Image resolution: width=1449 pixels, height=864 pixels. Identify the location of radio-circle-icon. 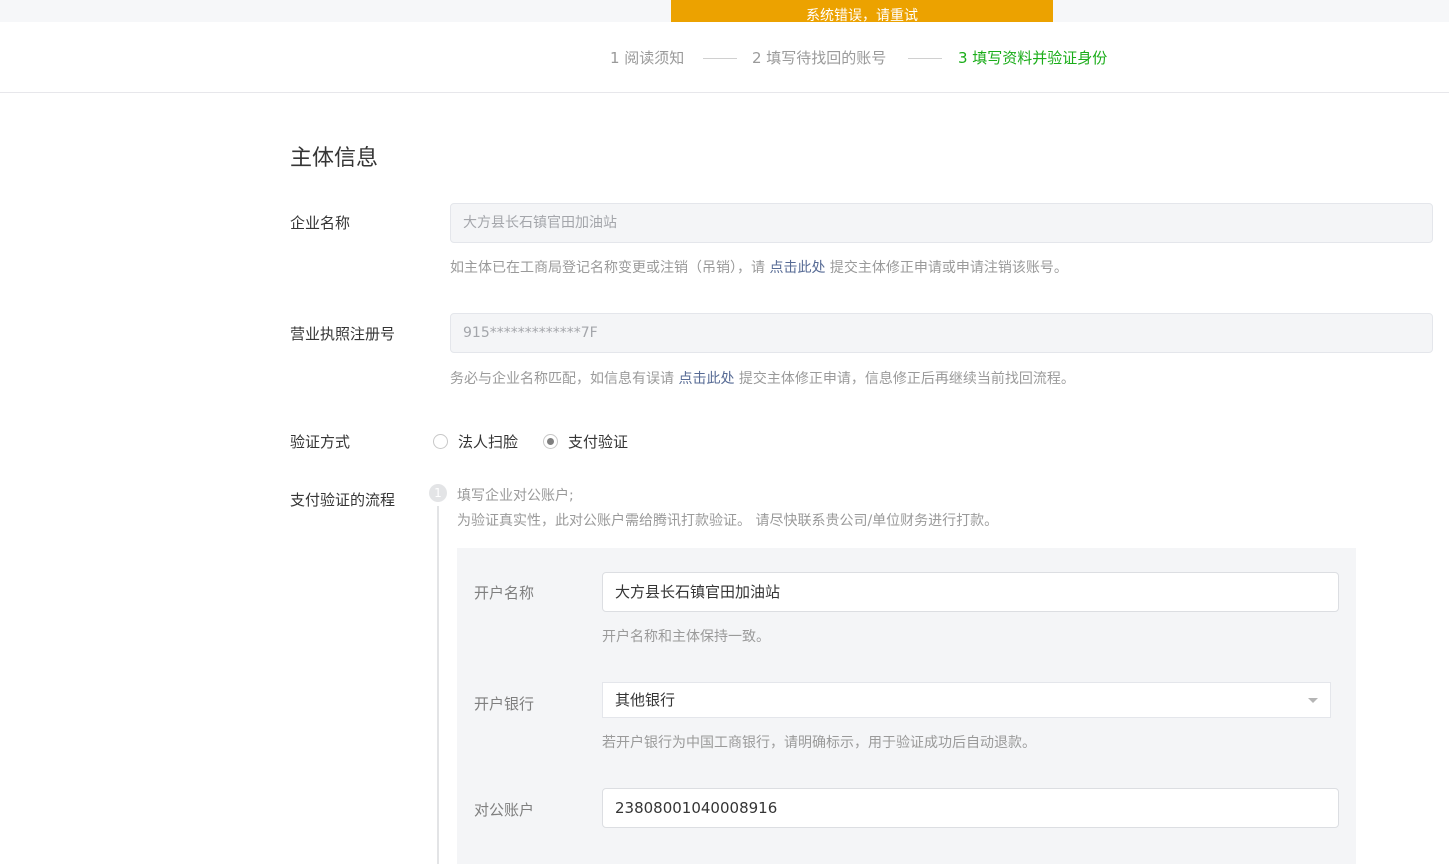
(440, 441).